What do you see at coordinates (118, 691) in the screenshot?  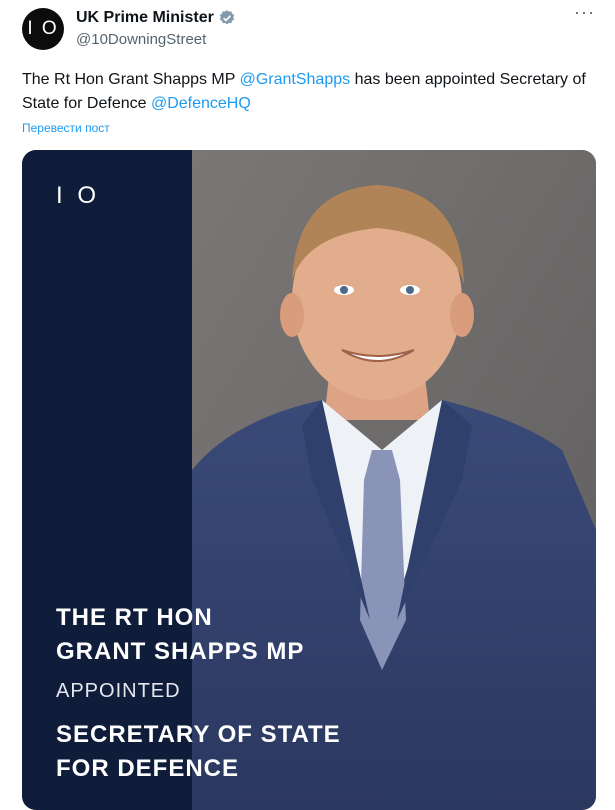 I see `appointed-label: APPOINTED` at bounding box center [118, 691].